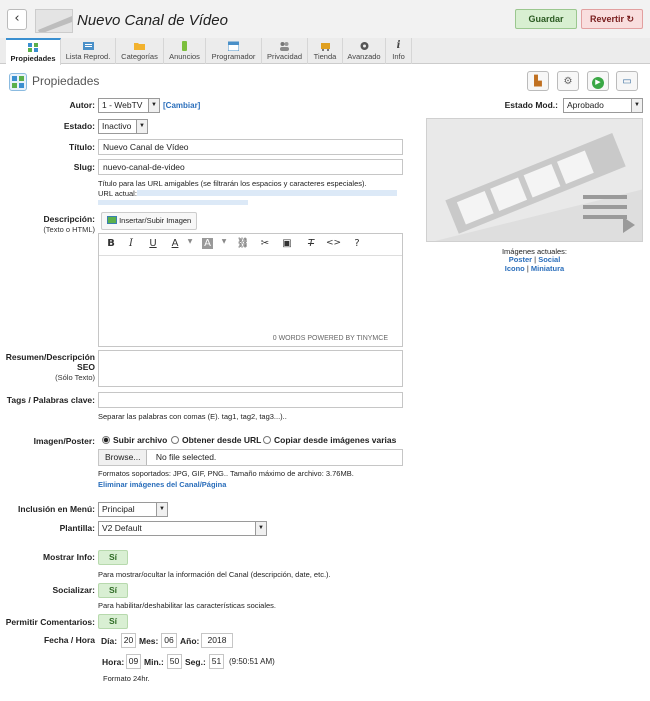 The image size is (650, 701). What do you see at coordinates (33, 51) in the screenshot?
I see `tab-propiedades: Propiedades` at bounding box center [33, 51].